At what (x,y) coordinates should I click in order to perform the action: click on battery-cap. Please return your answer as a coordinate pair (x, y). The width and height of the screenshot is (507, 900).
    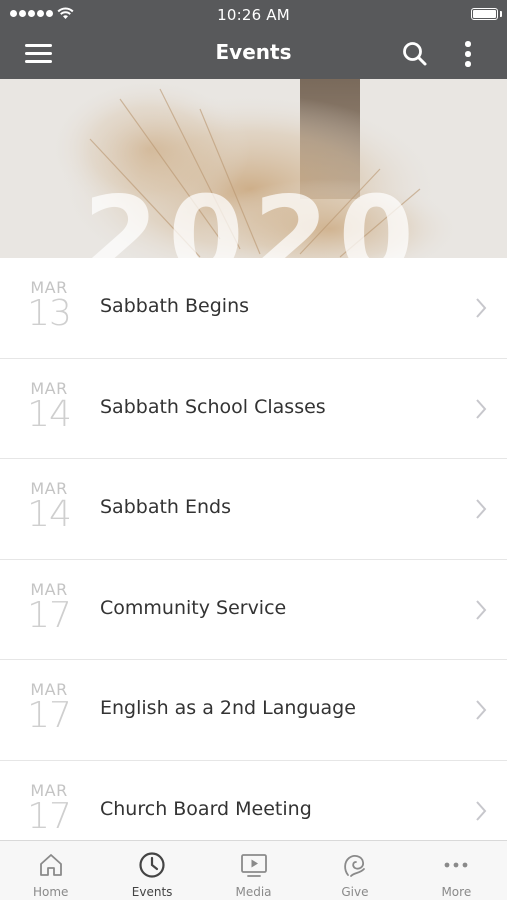
    Looking at the image, I should click on (501, 14).